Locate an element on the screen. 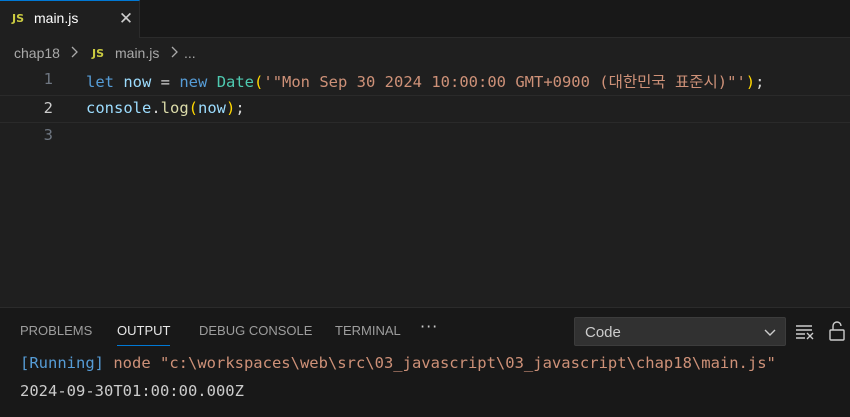  lock-scroll-icon is located at coordinates (837, 331).